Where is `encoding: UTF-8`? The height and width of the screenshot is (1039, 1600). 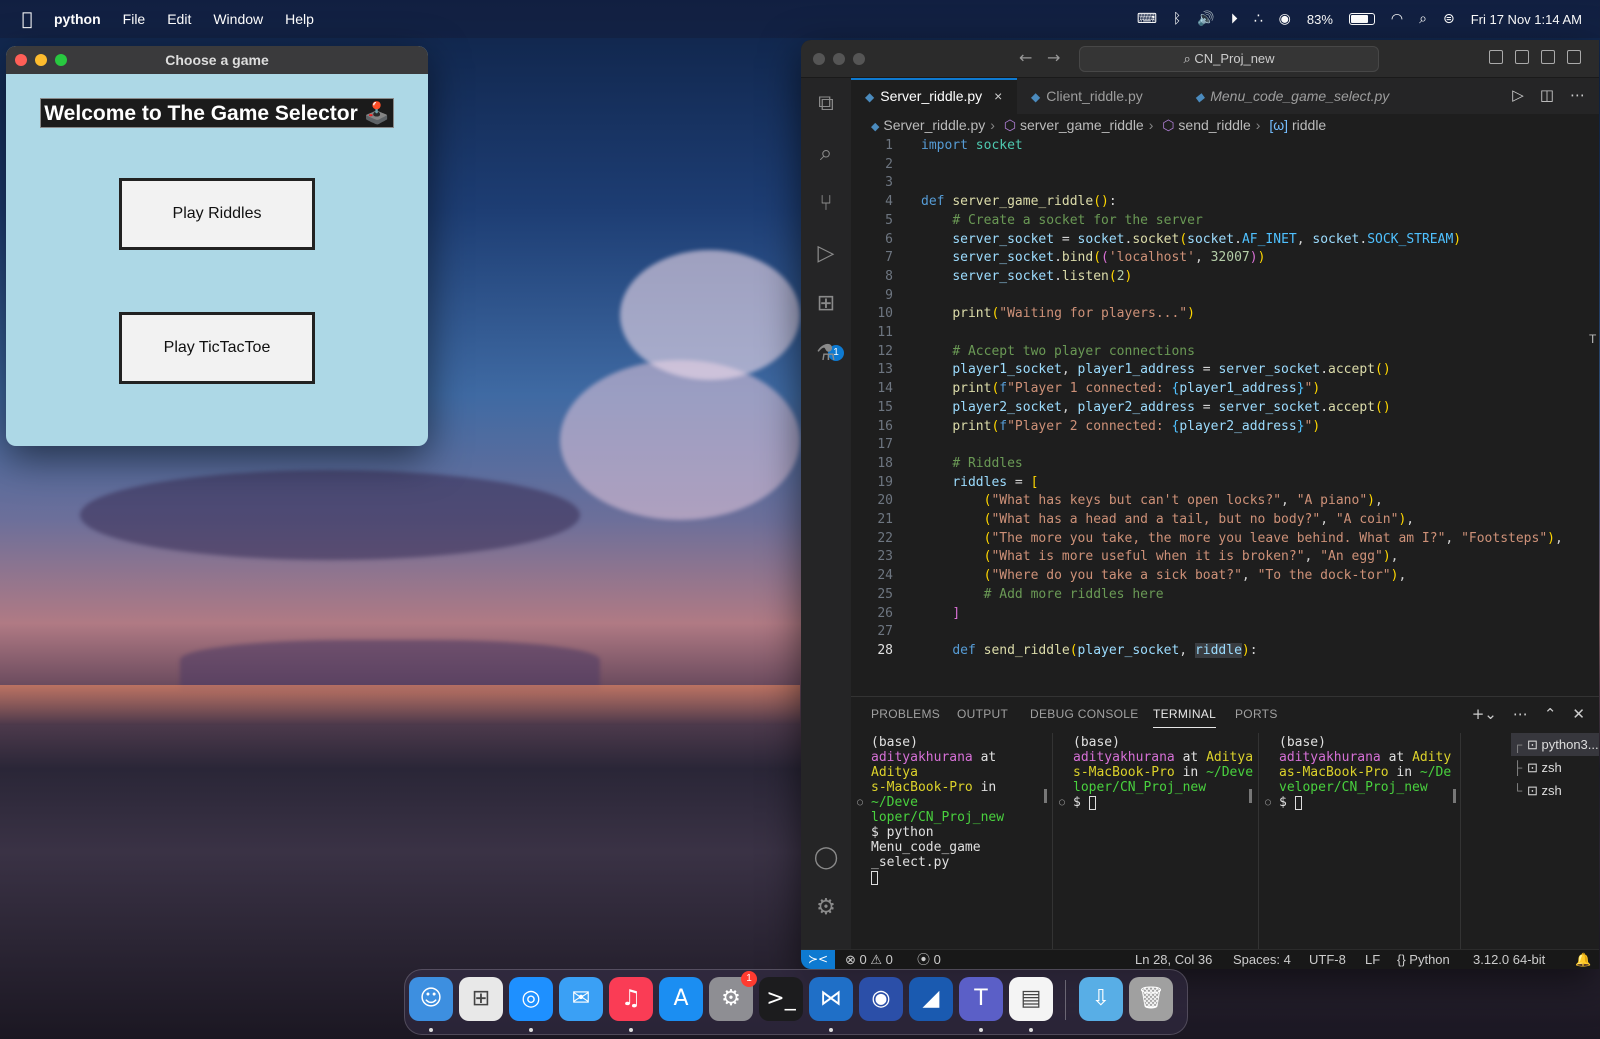
encoding: UTF-8 is located at coordinates (1327, 959).